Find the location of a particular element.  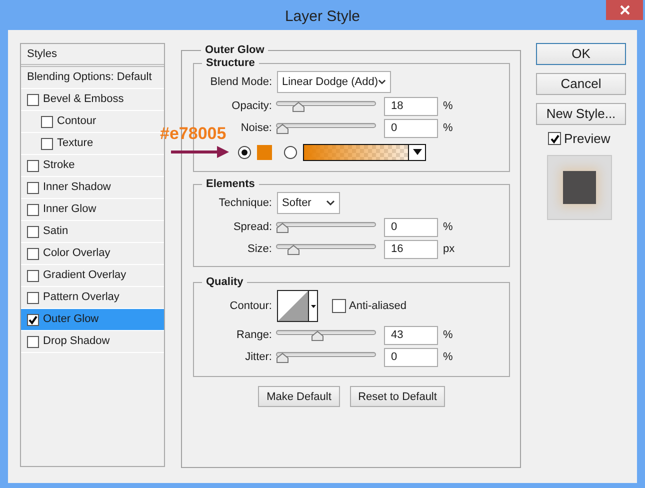

slider-label: Size: is located at coordinates (259, 250).